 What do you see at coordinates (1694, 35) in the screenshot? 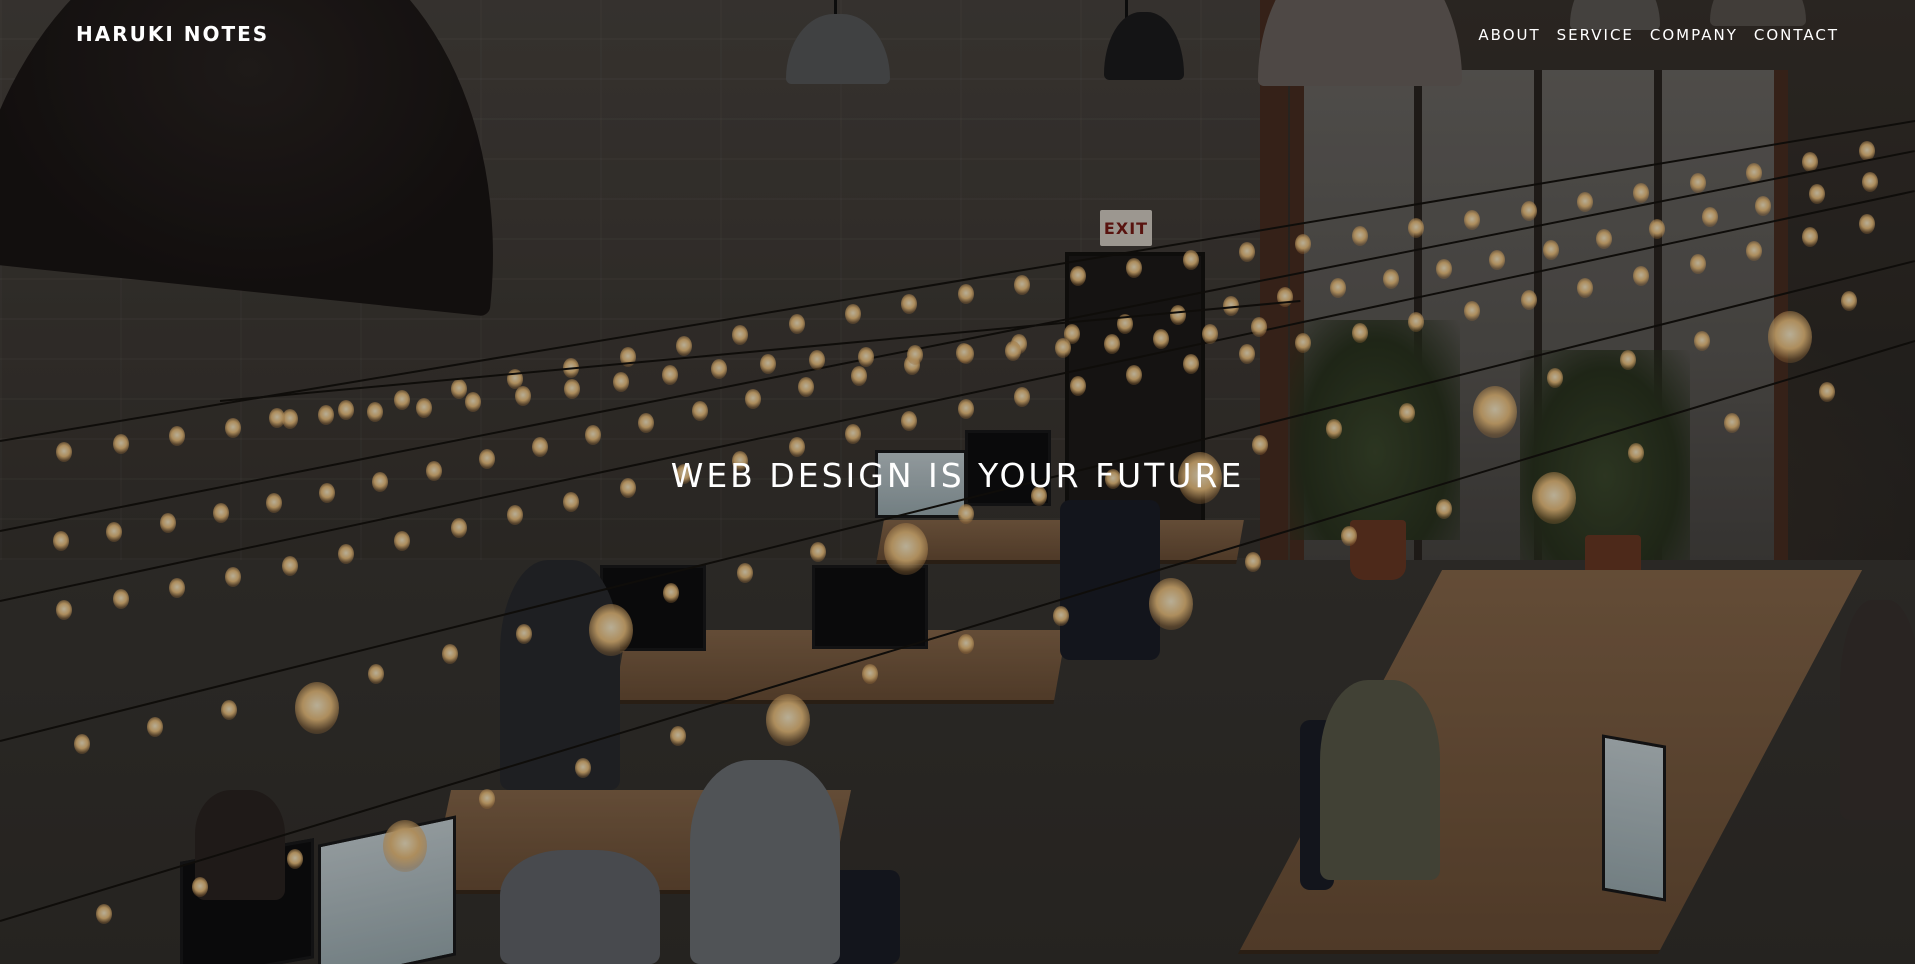
I see `nav-link-company: COMPANY` at bounding box center [1694, 35].